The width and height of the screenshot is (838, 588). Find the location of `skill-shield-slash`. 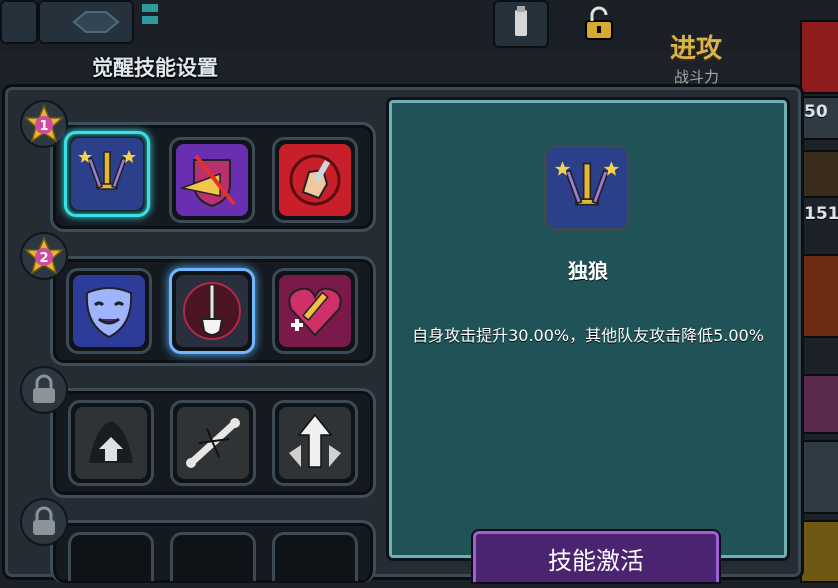

skill-shield-slash is located at coordinates (212, 180).